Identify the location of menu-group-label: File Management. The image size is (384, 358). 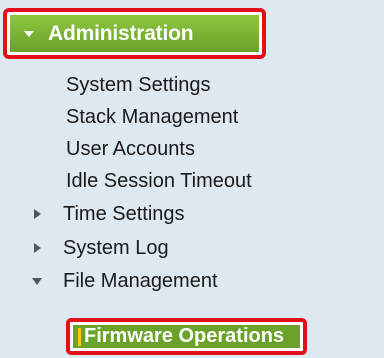
(140, 280).